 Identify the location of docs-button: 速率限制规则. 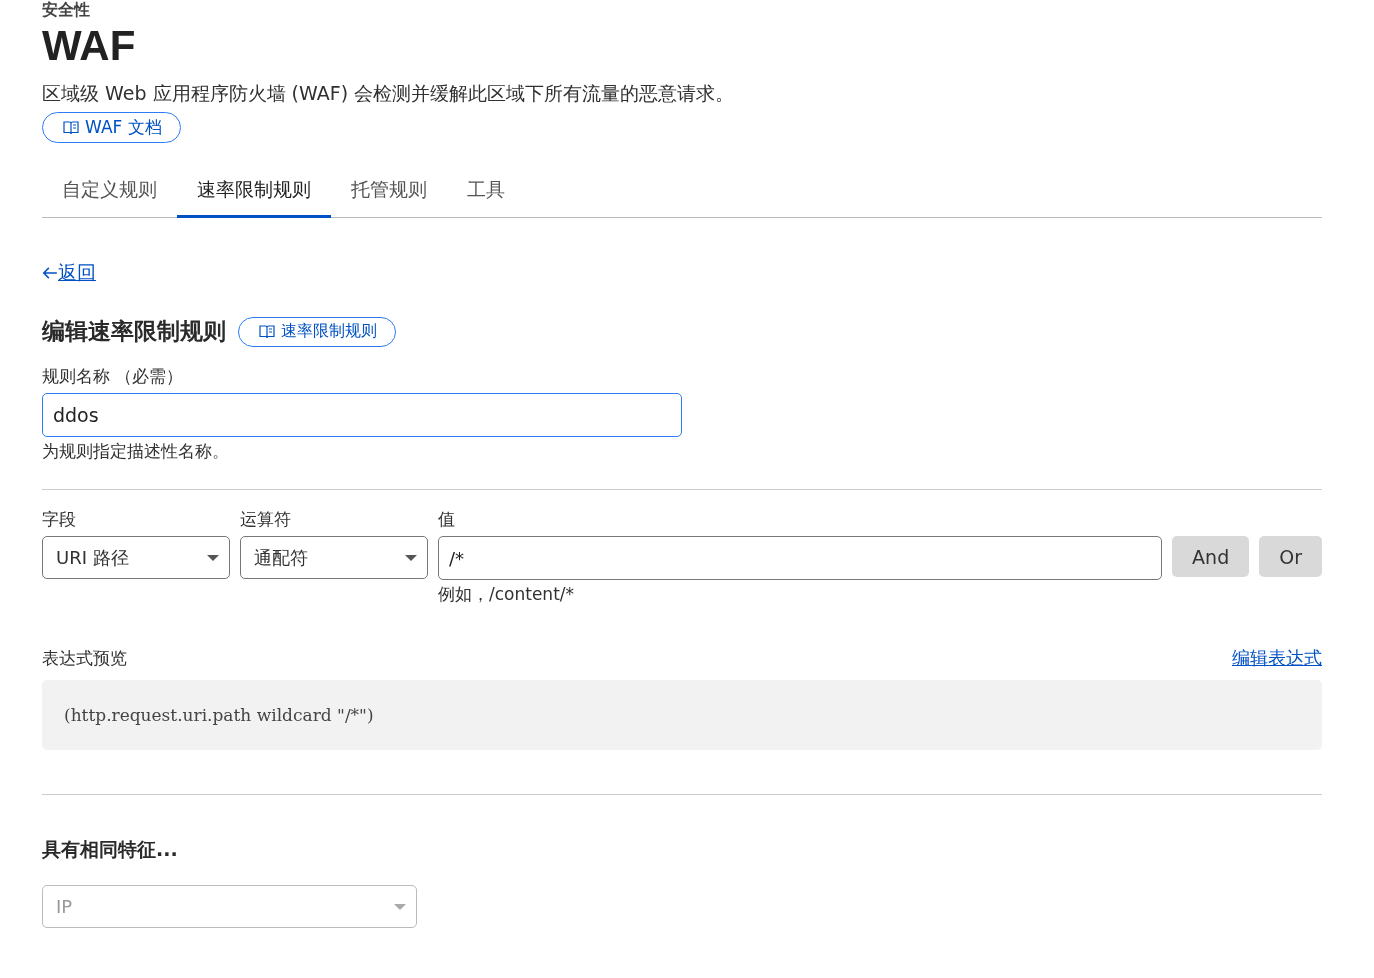
(317, 331).